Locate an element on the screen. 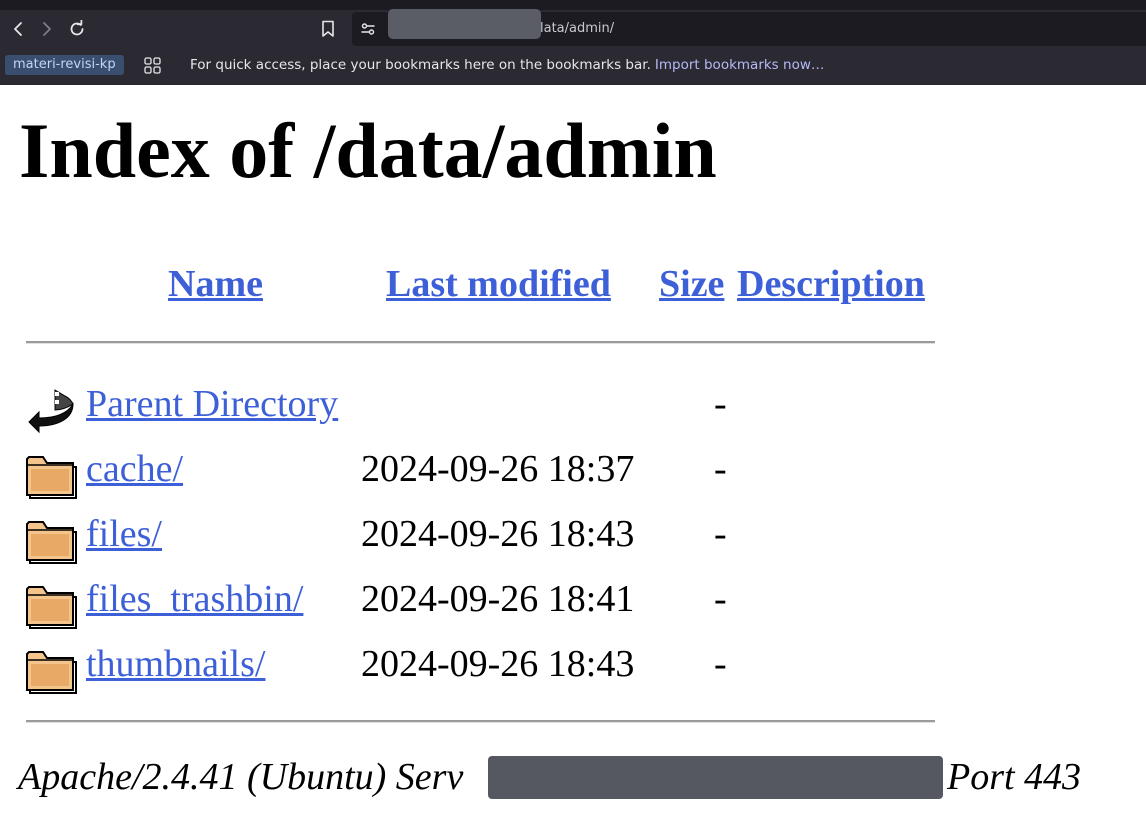 The height and width of the screenshot is (826, 1146). sort-by-description-link: Description is located at coordinates (831, 284).